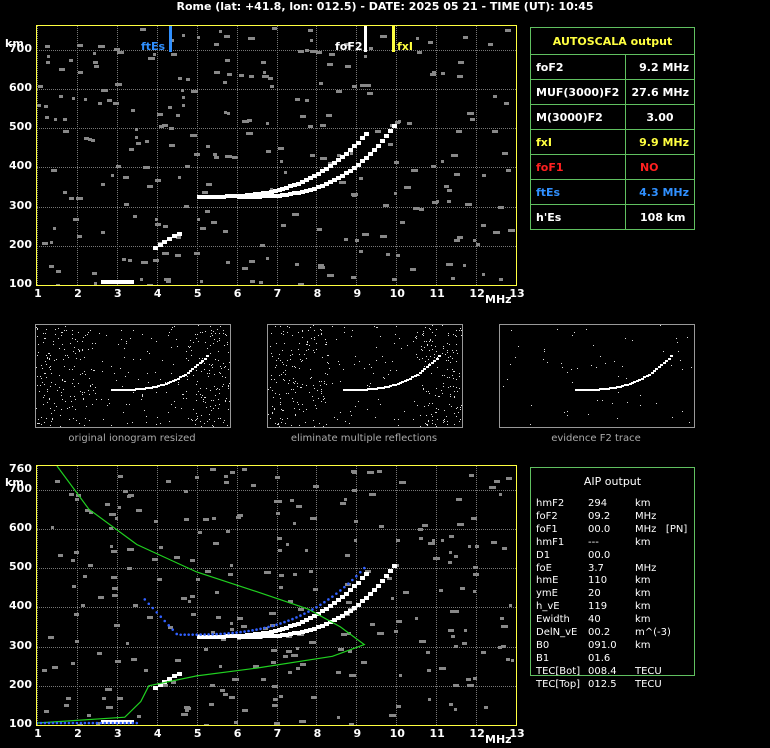  Describe the element at coordinates (660, 92) in the screenshot. I see `autoscala-value: 27.6 MHz` at that location.